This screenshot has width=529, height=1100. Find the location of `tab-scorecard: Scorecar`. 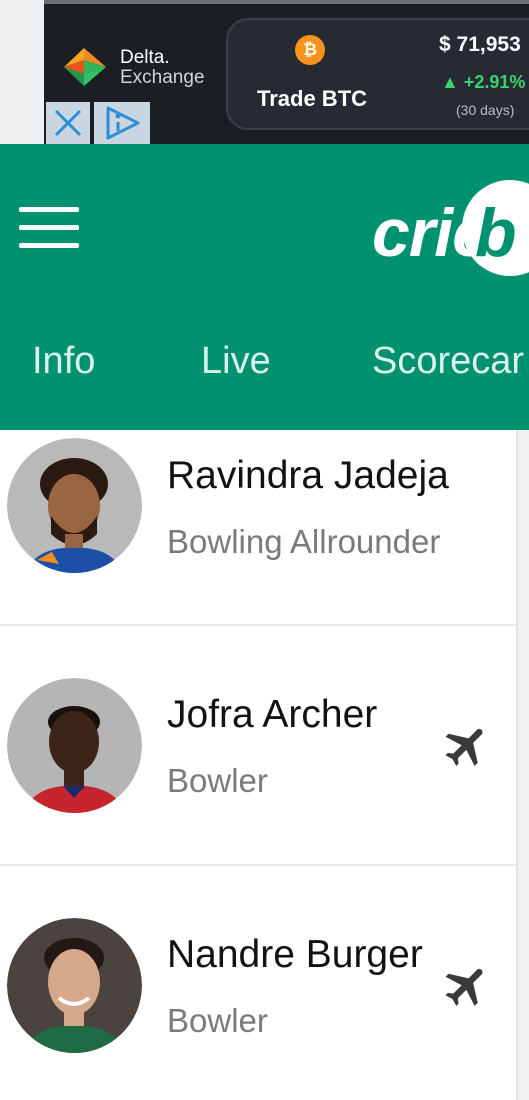

tab-scorecard: Scorecar is located at coordinates (448, 361).